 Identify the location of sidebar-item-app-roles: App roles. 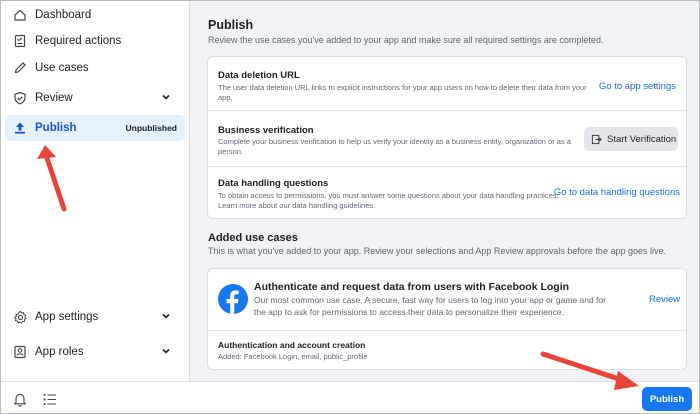
(95, 352).